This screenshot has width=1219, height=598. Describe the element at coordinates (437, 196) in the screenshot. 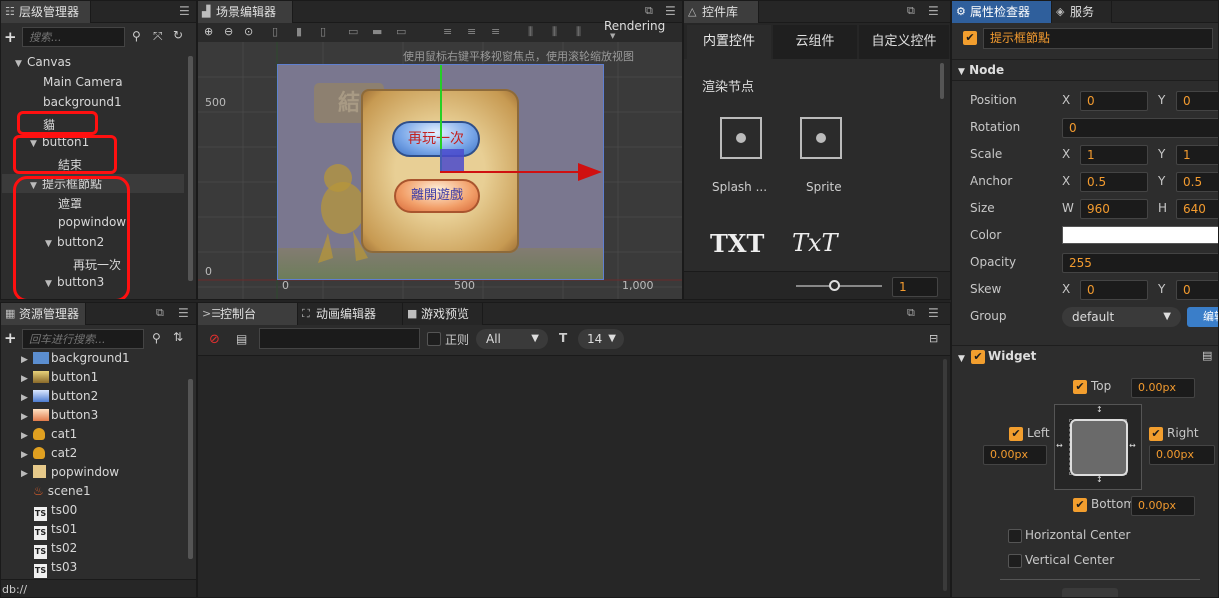

I see `leave-game-button: 離開遊戲` at that location.